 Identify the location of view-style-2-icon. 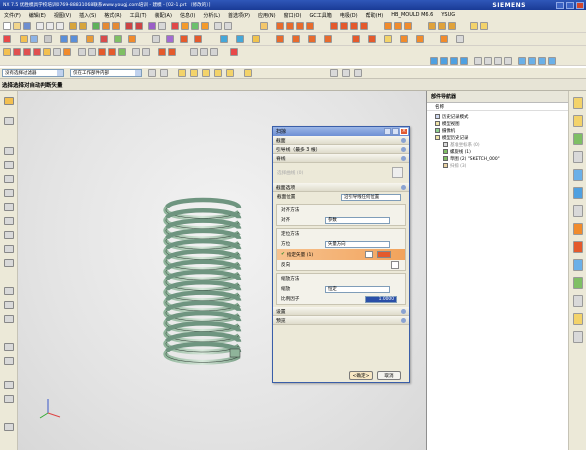
(498, 61).